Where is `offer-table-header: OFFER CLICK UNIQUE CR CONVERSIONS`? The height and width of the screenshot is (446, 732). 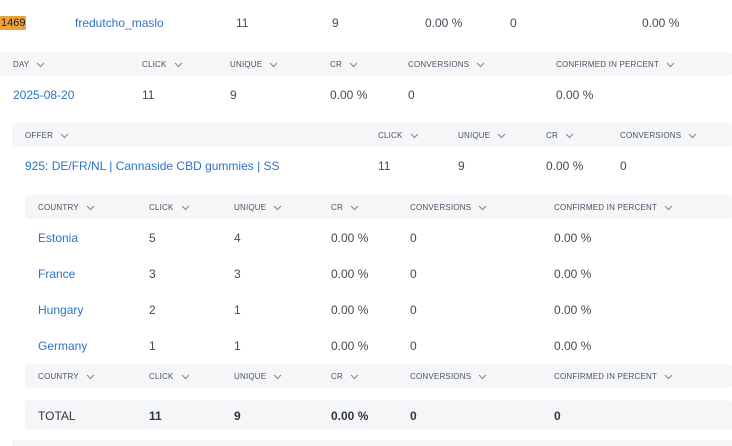
offer-table-header: OFFER CLICK UNIQUE CR CONVERSIONS is located at coordinates (372, 135).